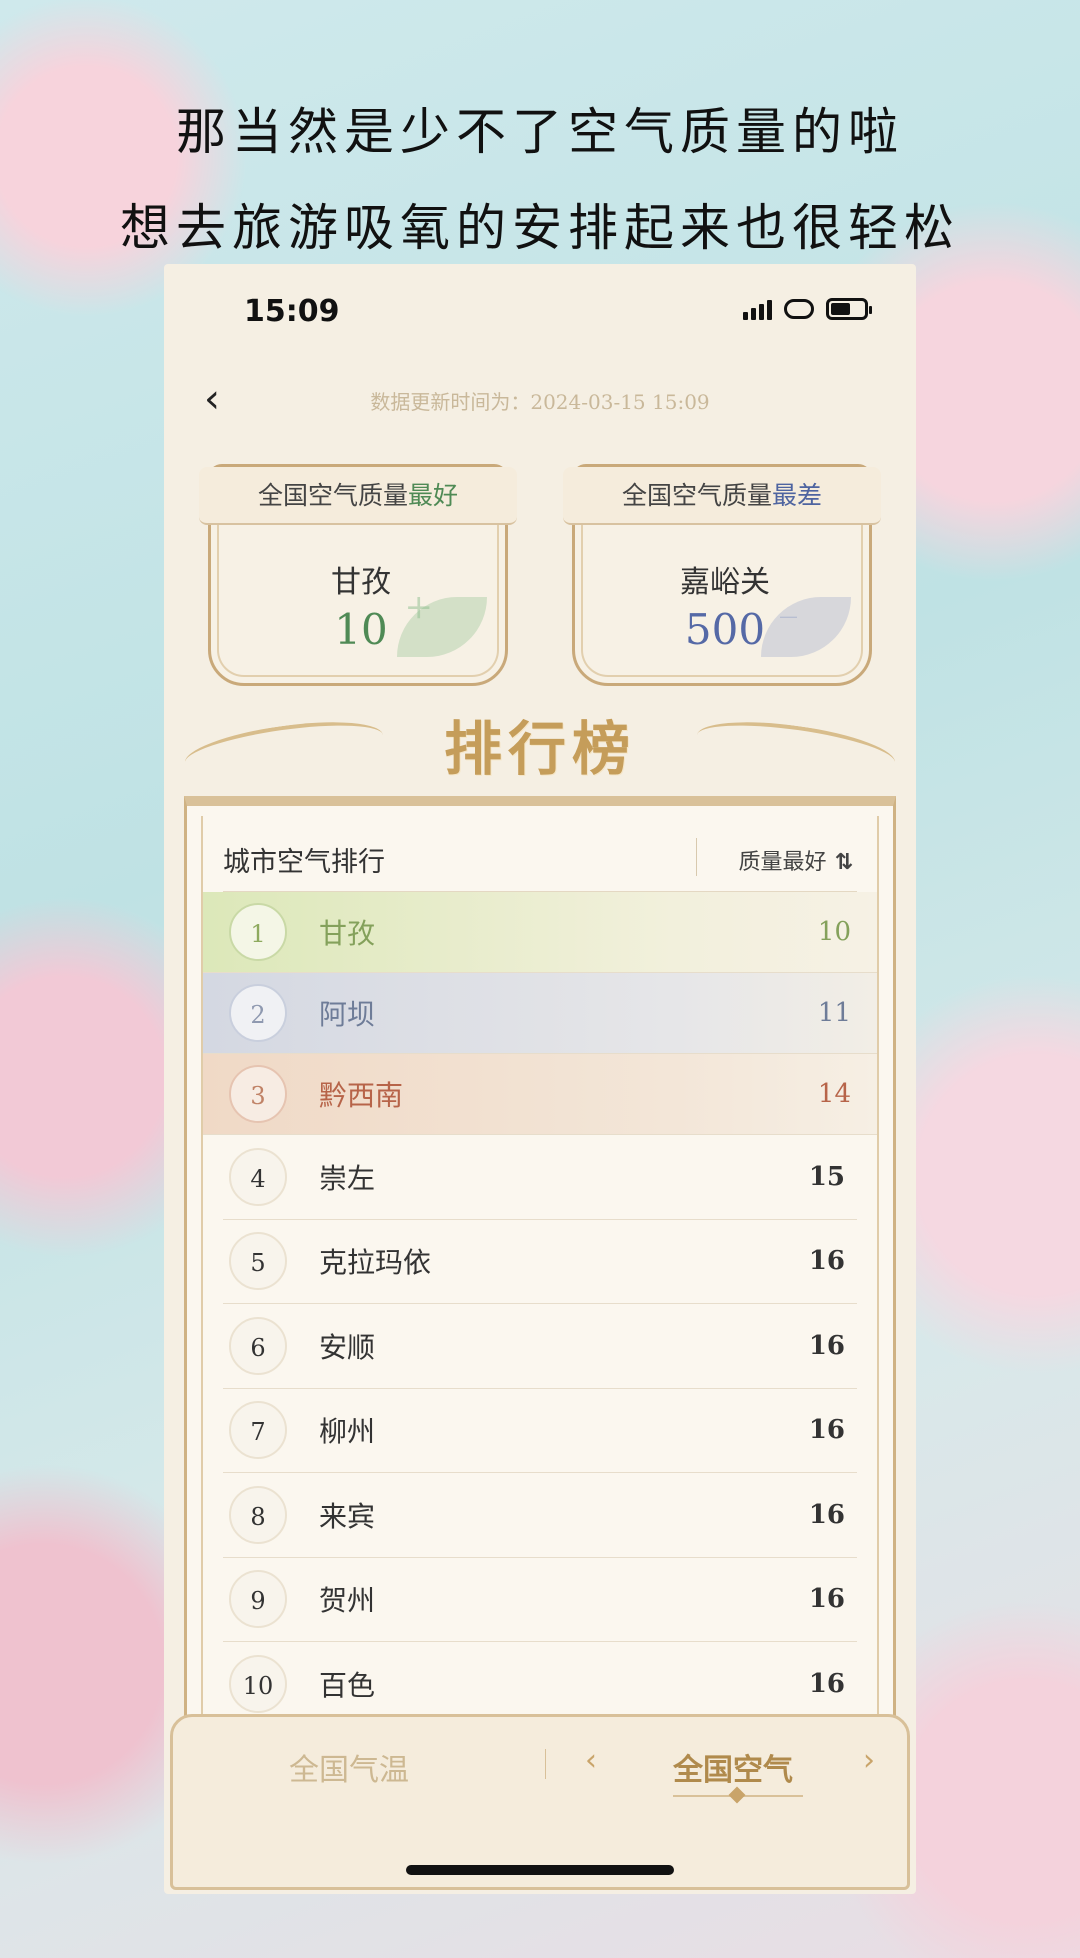 The width and height of the screenshot is (1080, 1958). What do you see at coordinates (347, 1347) in the screenshot?
I see `row-city: 安顺` at bounding box center [347, 1347].